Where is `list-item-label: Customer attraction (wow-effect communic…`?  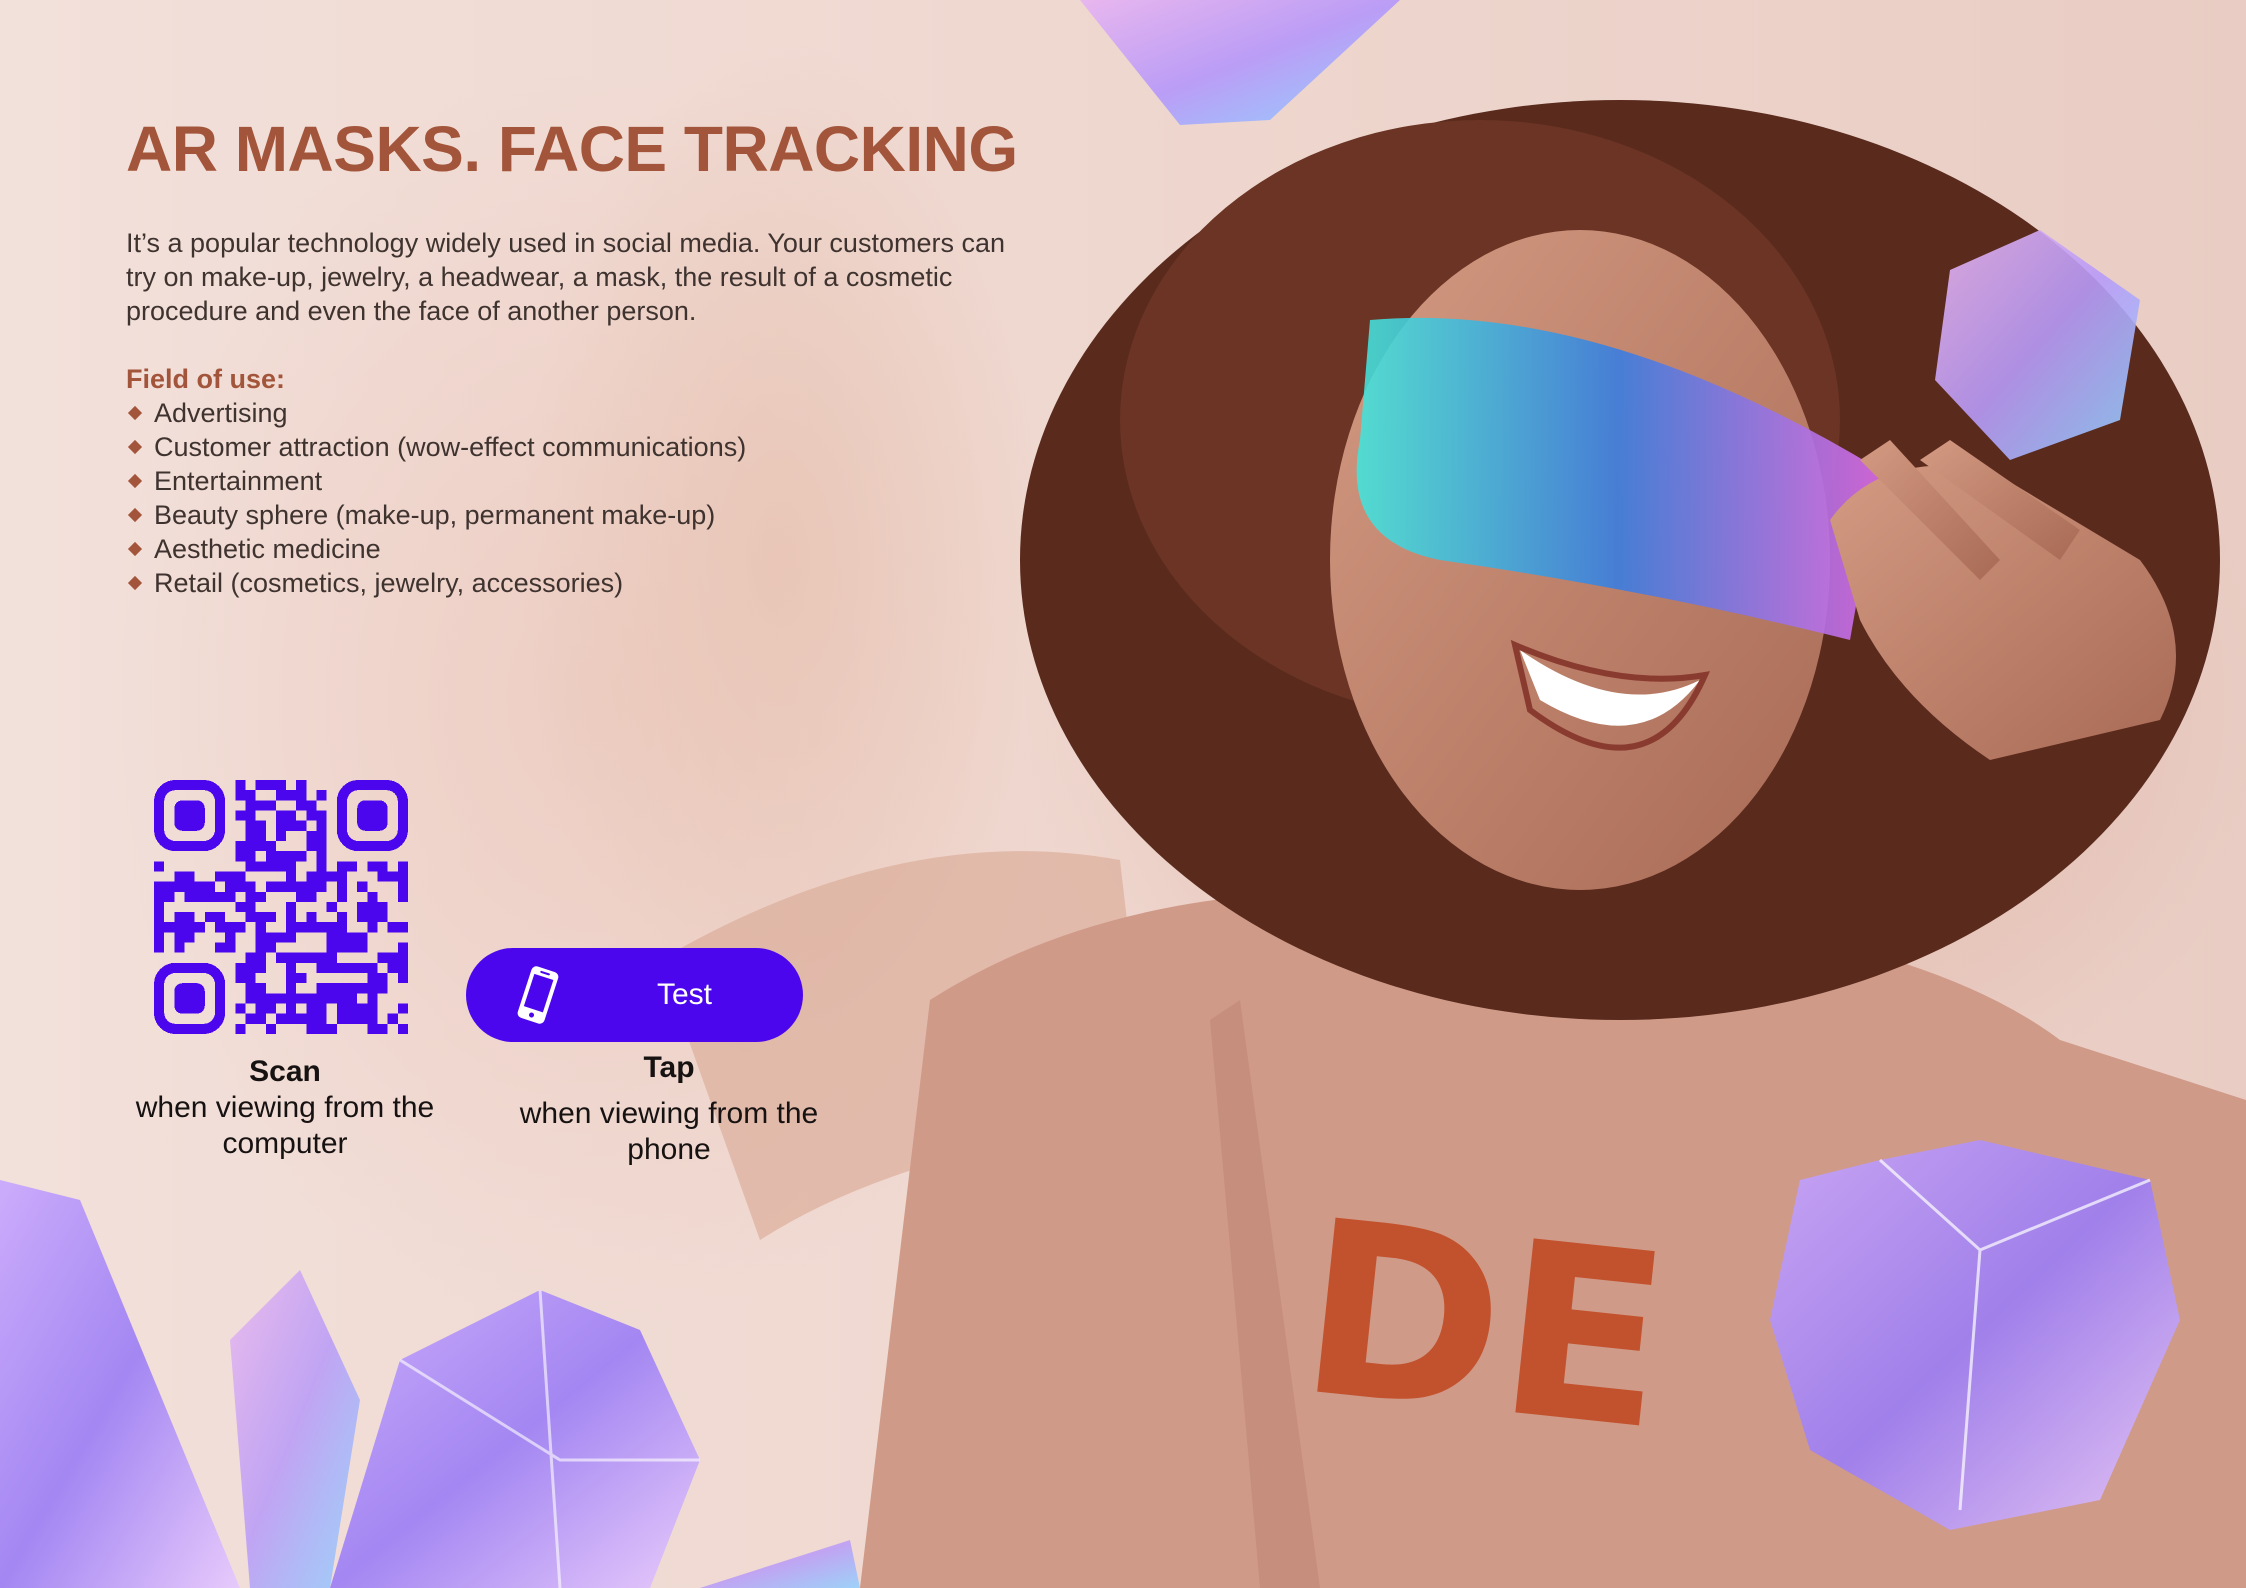 list-item-label: Customer attraction (wow-effect communic… is located at coordinates (450, 447).